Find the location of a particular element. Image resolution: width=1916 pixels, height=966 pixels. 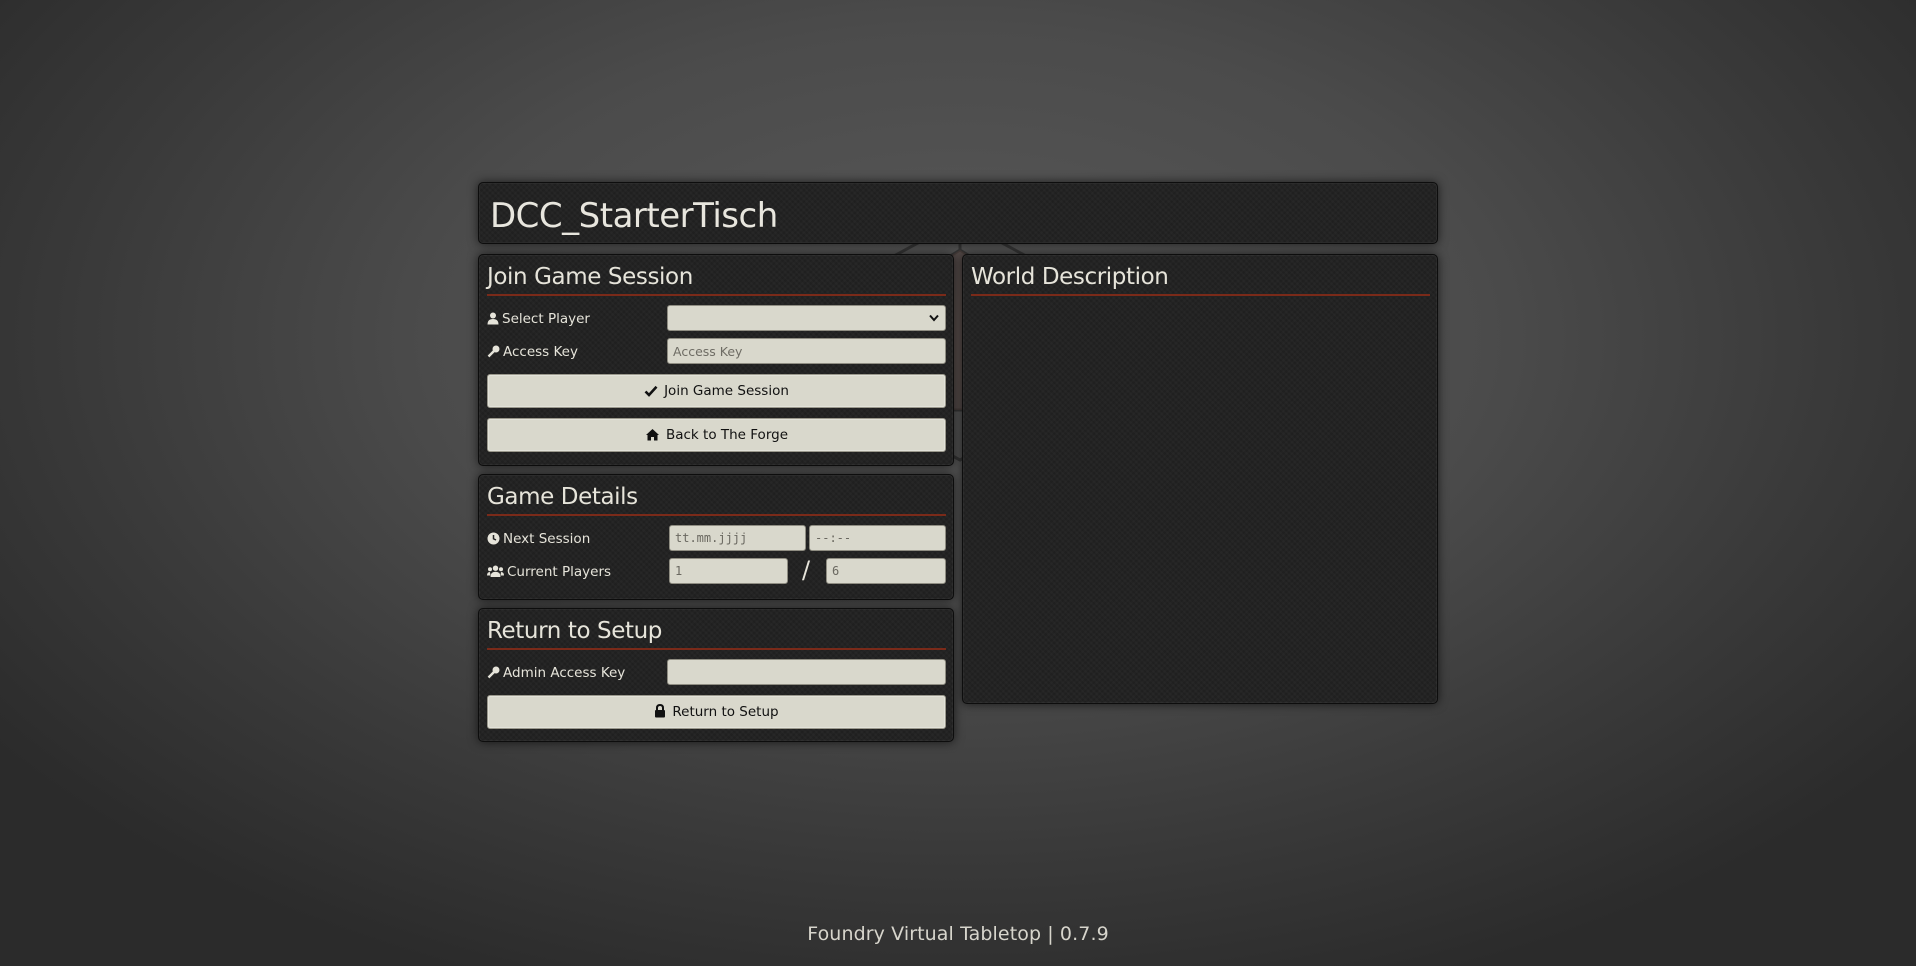

return-to-setup-button: Return to Setup is located at coordinates (716, 712).